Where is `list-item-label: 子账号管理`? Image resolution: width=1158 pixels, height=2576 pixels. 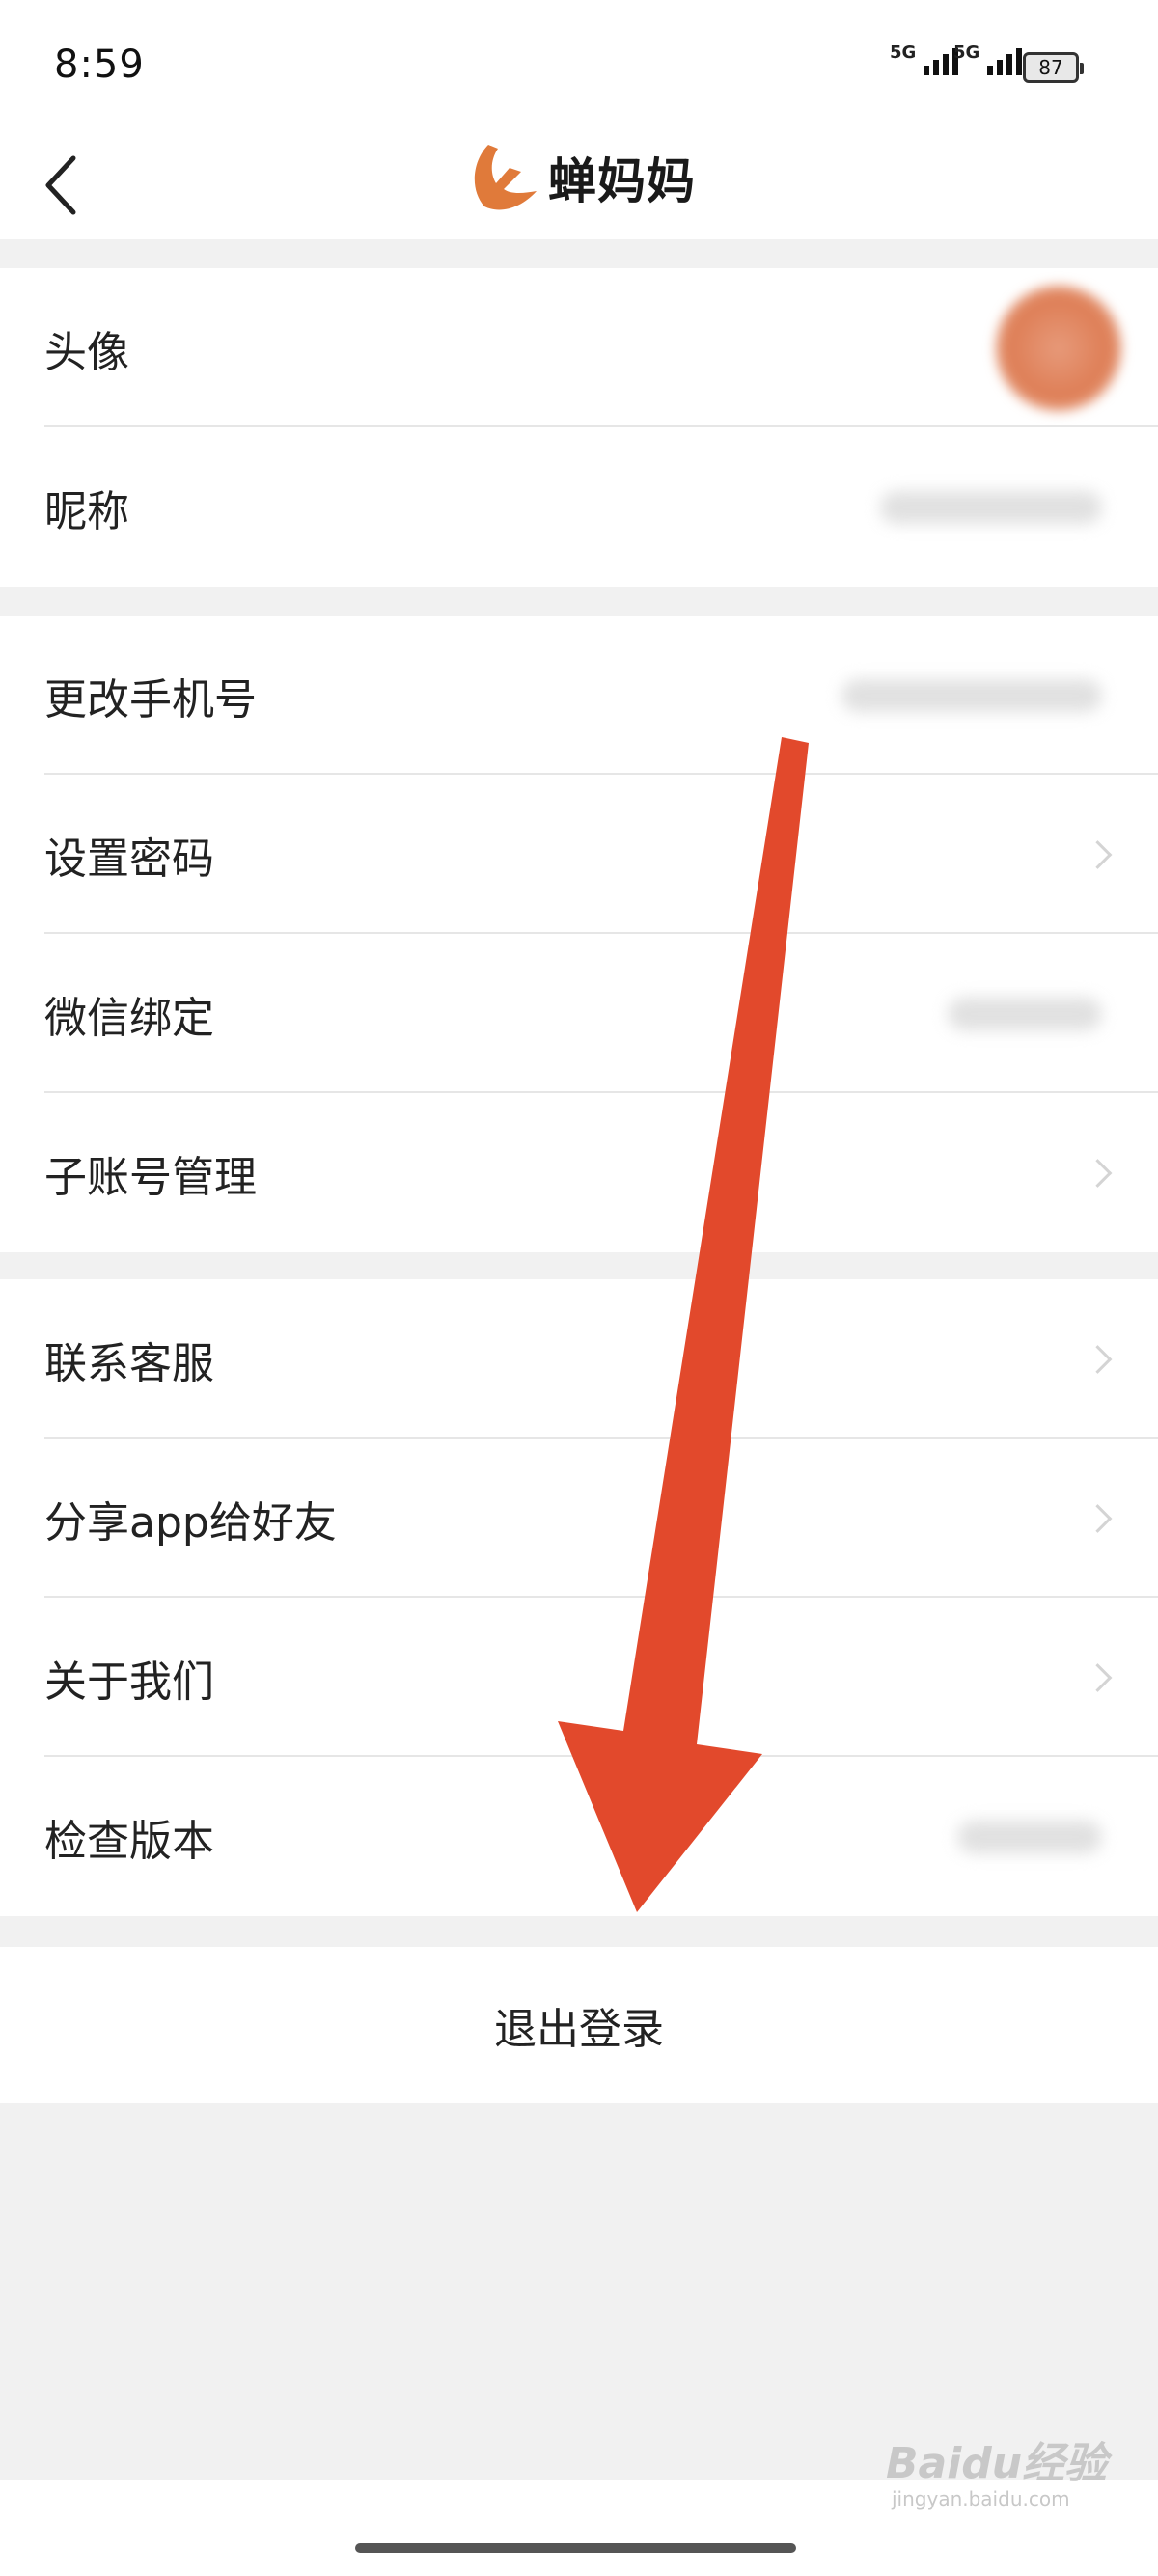
list-item-label: 子账号管理 is located at coordinates (150, 1177).